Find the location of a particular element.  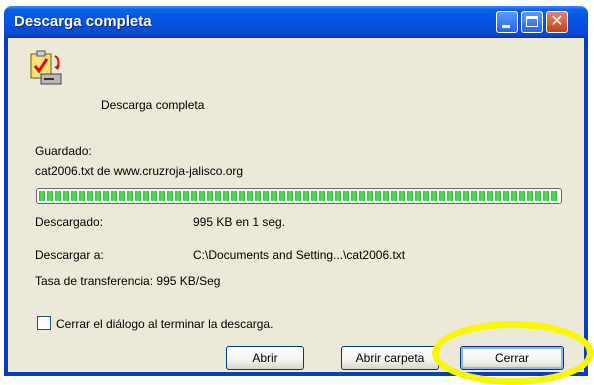

title-bar: Descarga completa ✕ is located at coordinates (296, 22).